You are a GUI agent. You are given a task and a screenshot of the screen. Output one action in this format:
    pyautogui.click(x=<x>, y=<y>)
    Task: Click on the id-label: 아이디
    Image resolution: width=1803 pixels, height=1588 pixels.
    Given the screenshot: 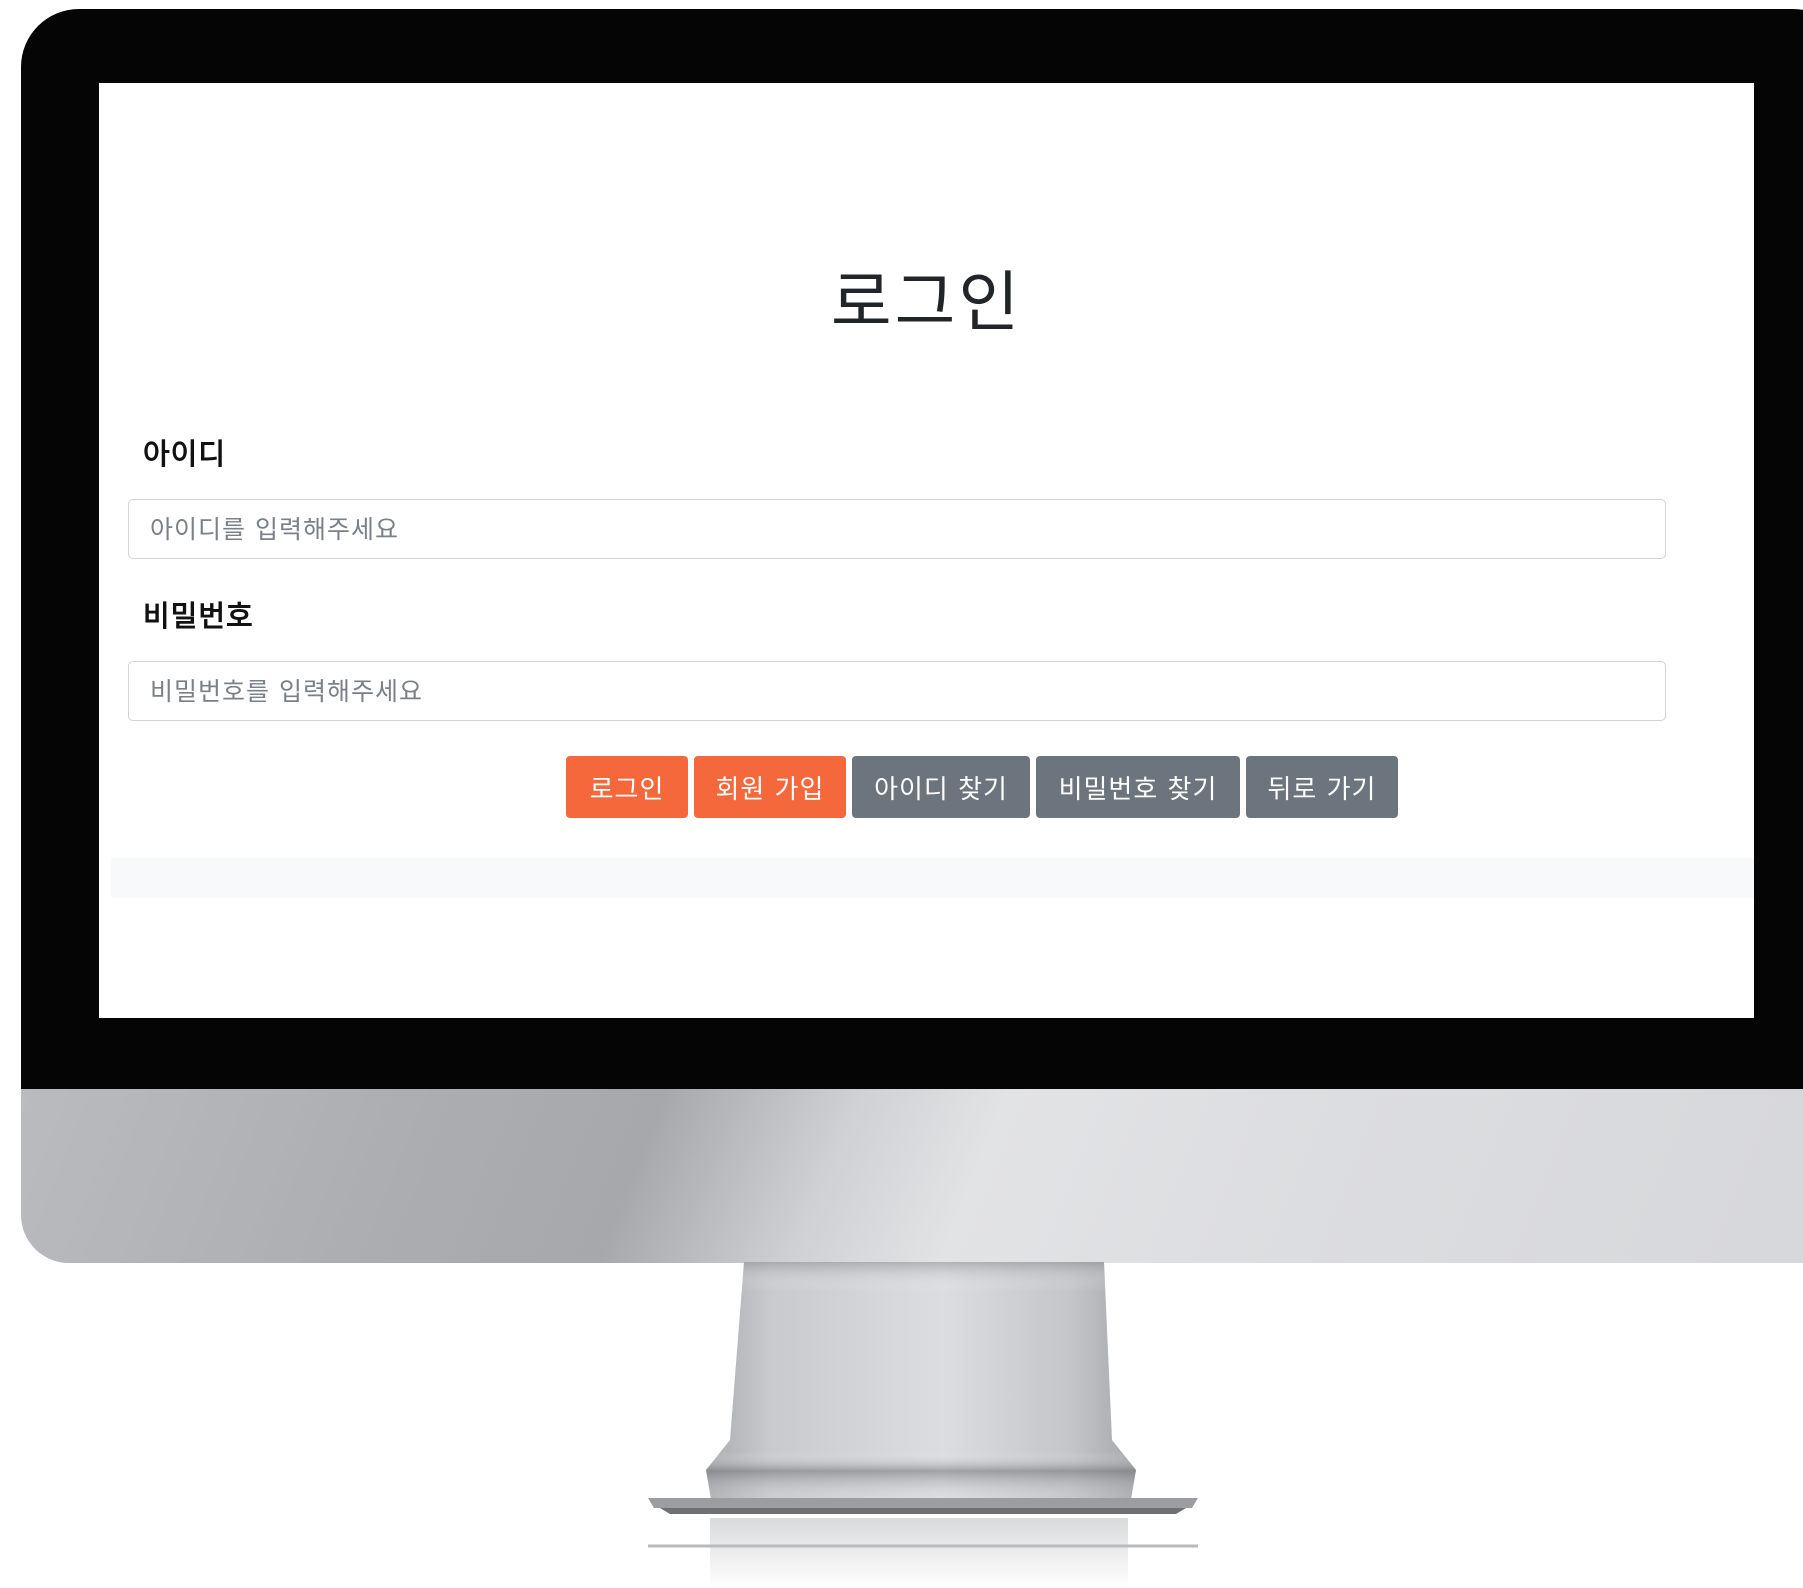 What is the action you would take?
    pyautogui.click(x=185, y=454)
    